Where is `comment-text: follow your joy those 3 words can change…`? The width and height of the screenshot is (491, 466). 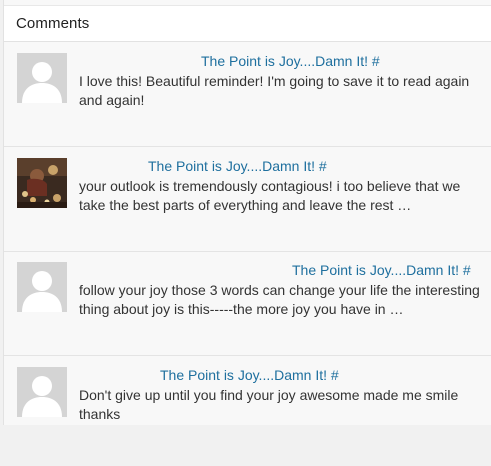
comment-text: follow your joy those 3 words can change… is located at coordinates (279, 299).